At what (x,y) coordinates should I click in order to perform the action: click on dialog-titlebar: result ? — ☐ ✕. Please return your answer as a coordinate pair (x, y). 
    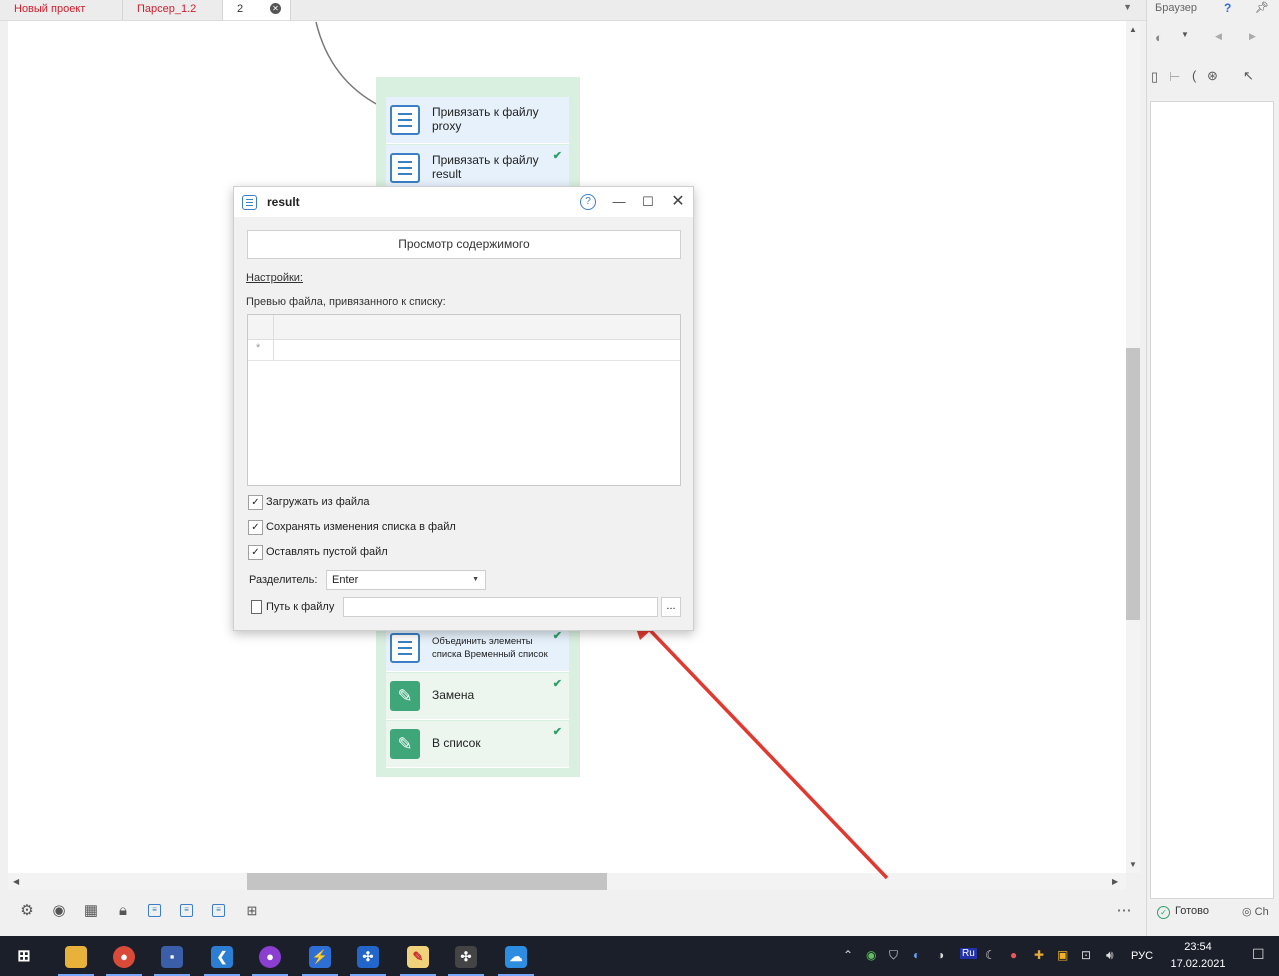
    Looking at the image, I should click on (463, 202).